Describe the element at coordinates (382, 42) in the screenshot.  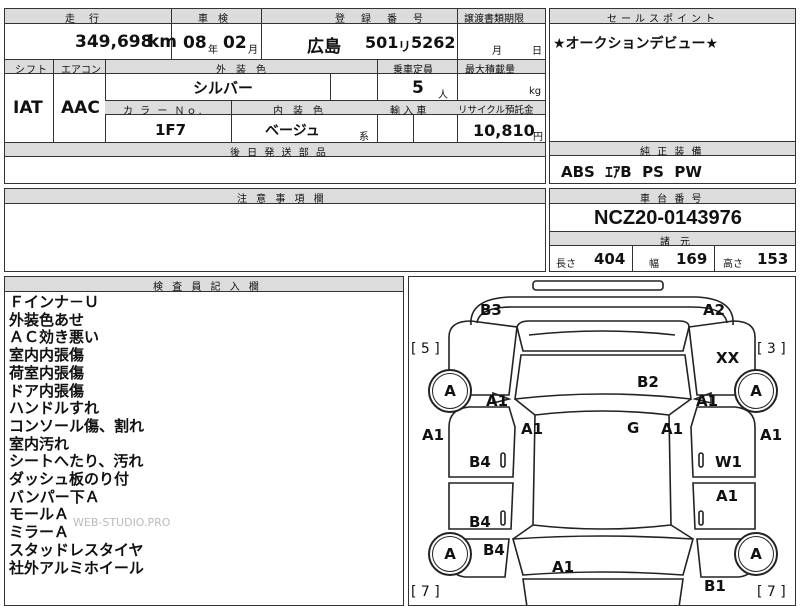
I see `registration-class: 501` at that location.